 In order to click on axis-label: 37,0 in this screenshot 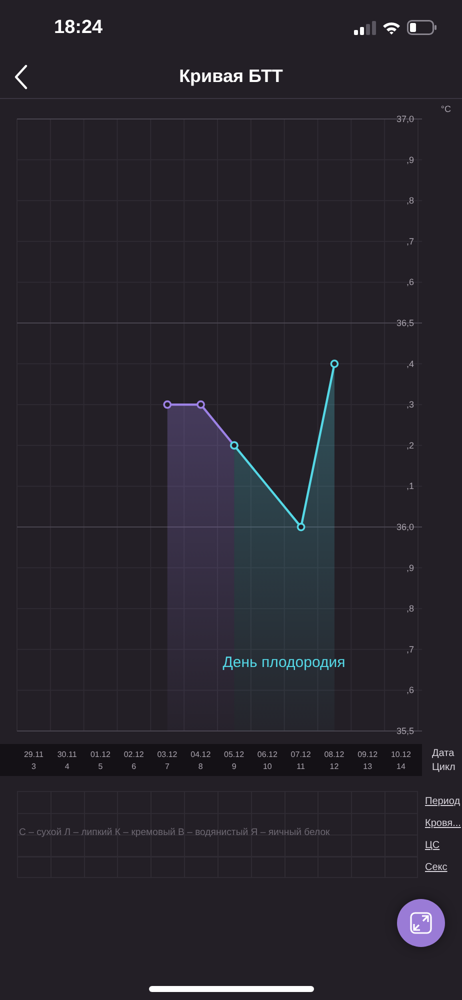, I will do `click(405, 119)`.